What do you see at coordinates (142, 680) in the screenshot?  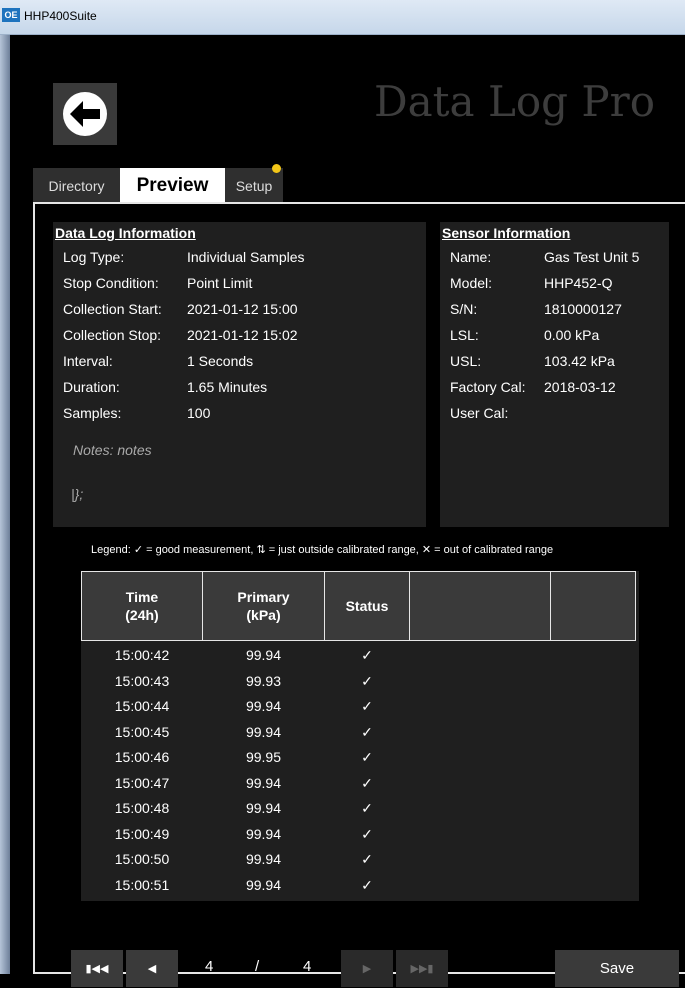 I see `cell-time: 15:00:43` at bounding box center [142, 680].